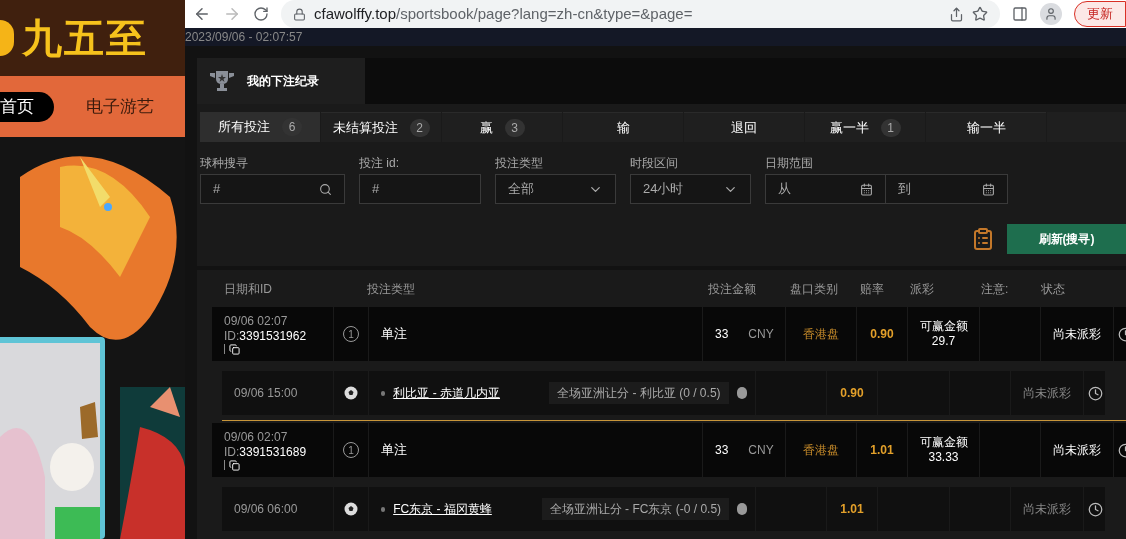 This screenshot has width=1126, height=539. I want to click on filter-tab: 未结算投注 2, so click(381, 127).